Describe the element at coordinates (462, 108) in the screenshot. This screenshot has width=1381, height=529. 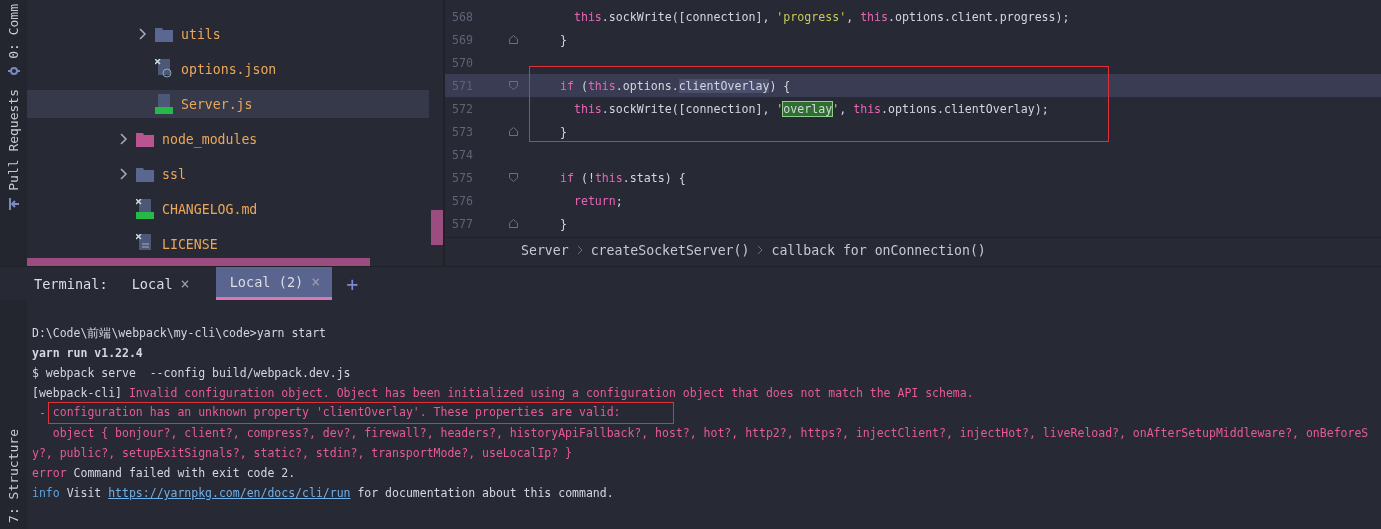
I see `line-number: 572` at that location.